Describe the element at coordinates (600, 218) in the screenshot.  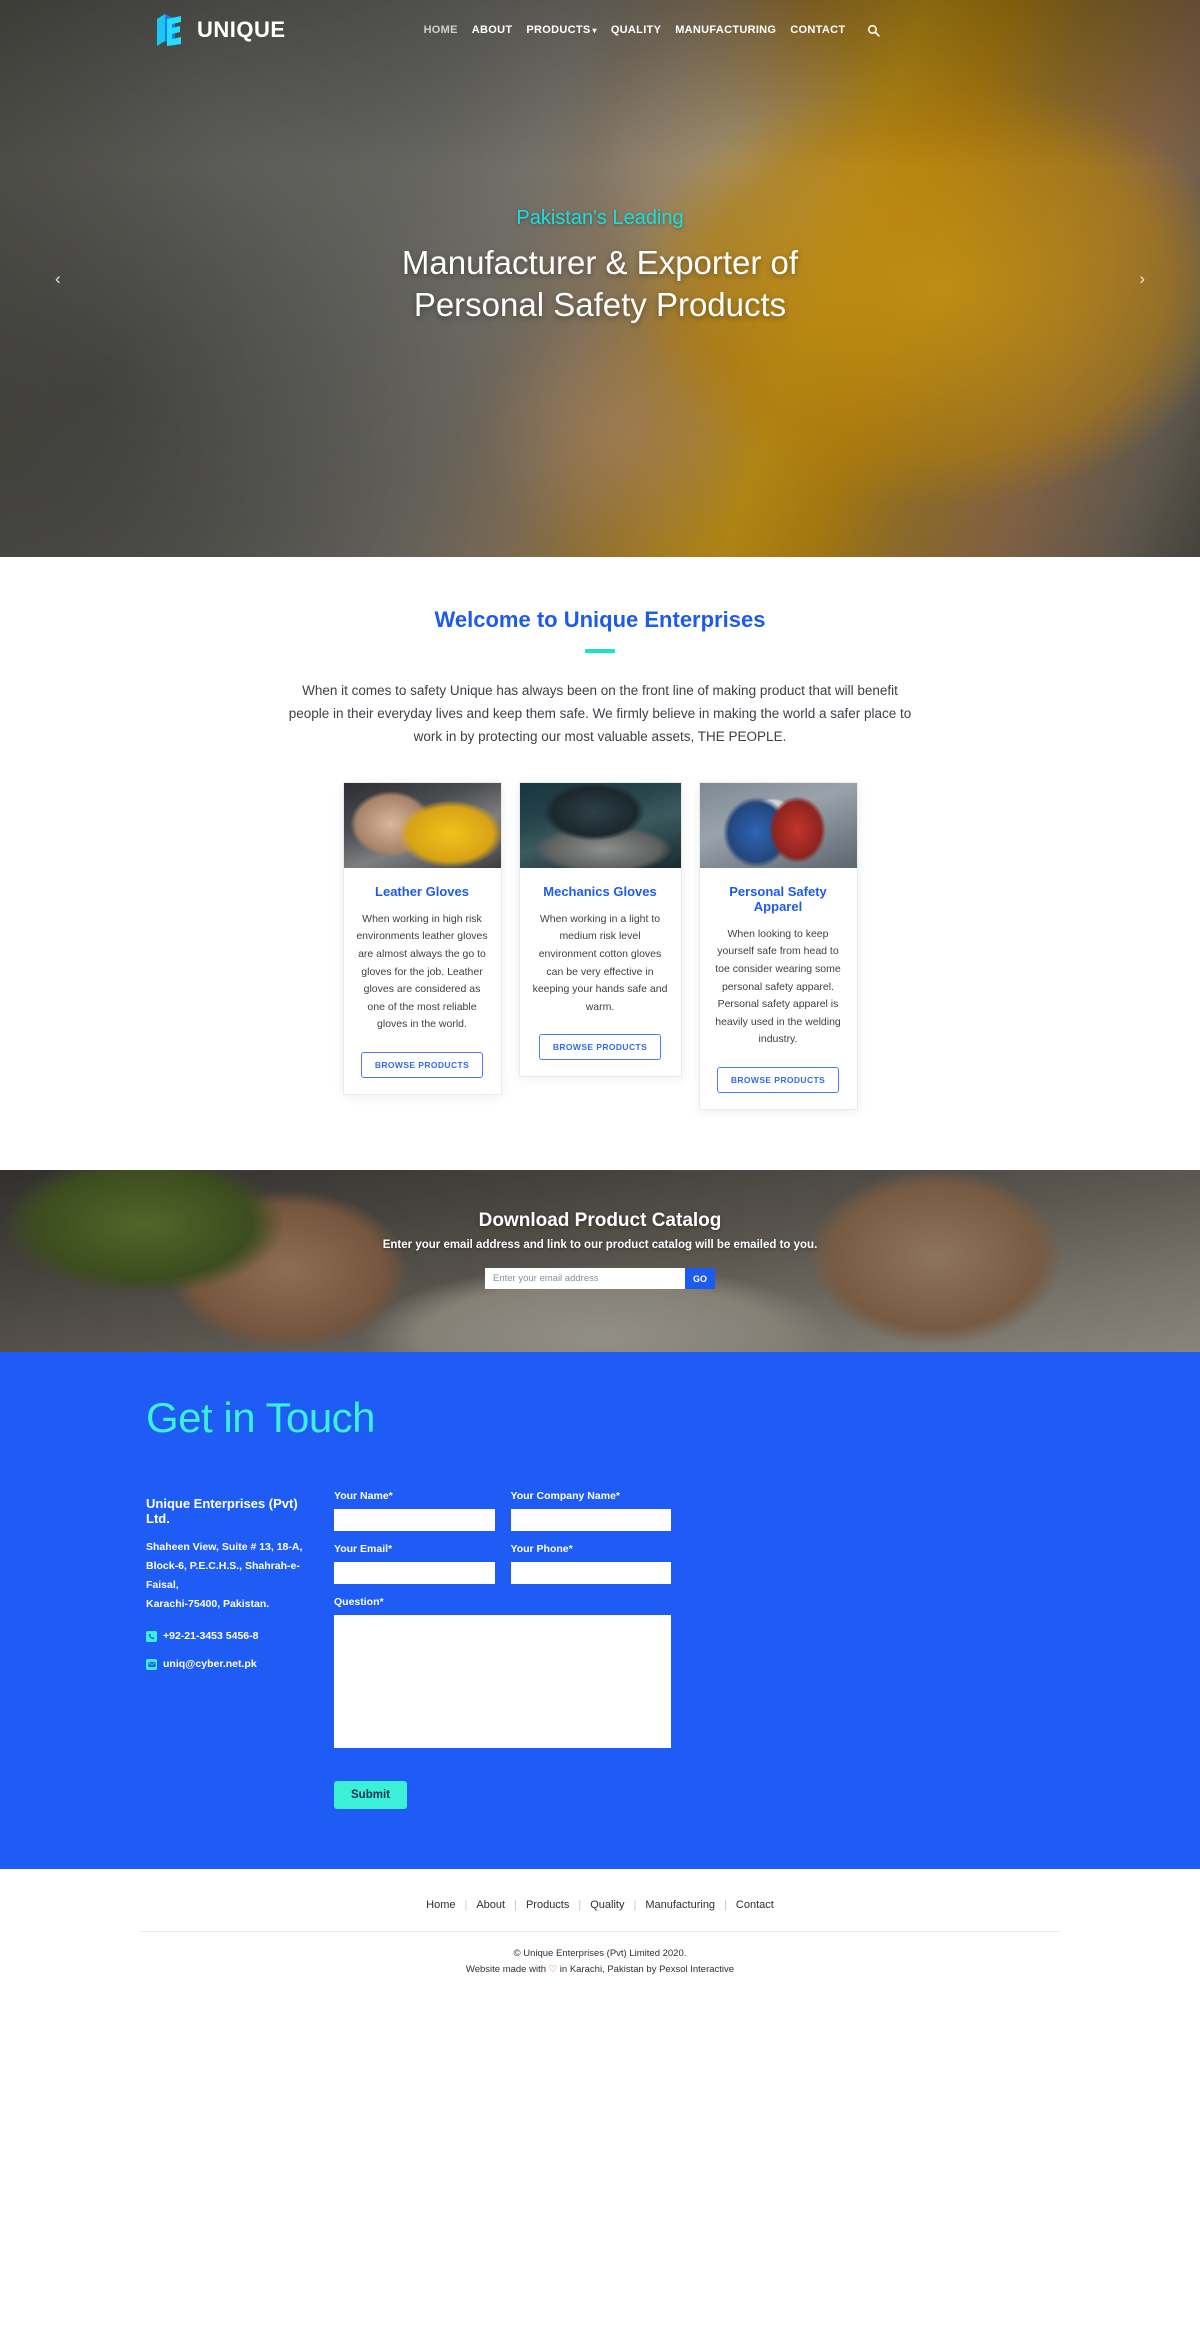
I see `hero-kicker: Pakistan's Leading` at that location.